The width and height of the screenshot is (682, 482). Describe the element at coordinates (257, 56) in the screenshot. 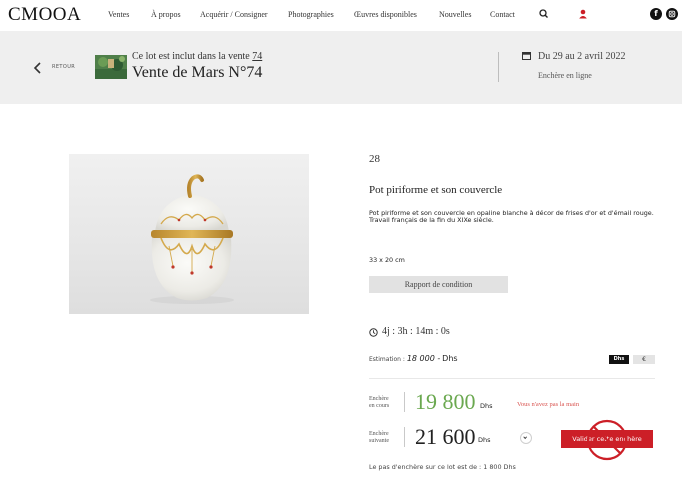

I see `sale-number-link: 74` at that location.